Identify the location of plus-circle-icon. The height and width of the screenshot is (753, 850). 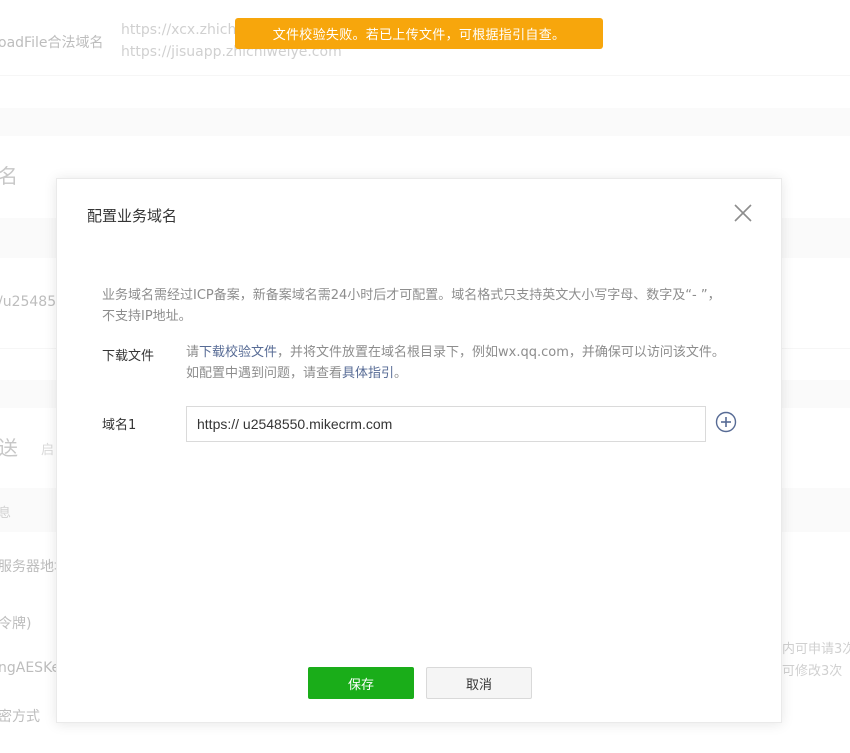
(726, 422).